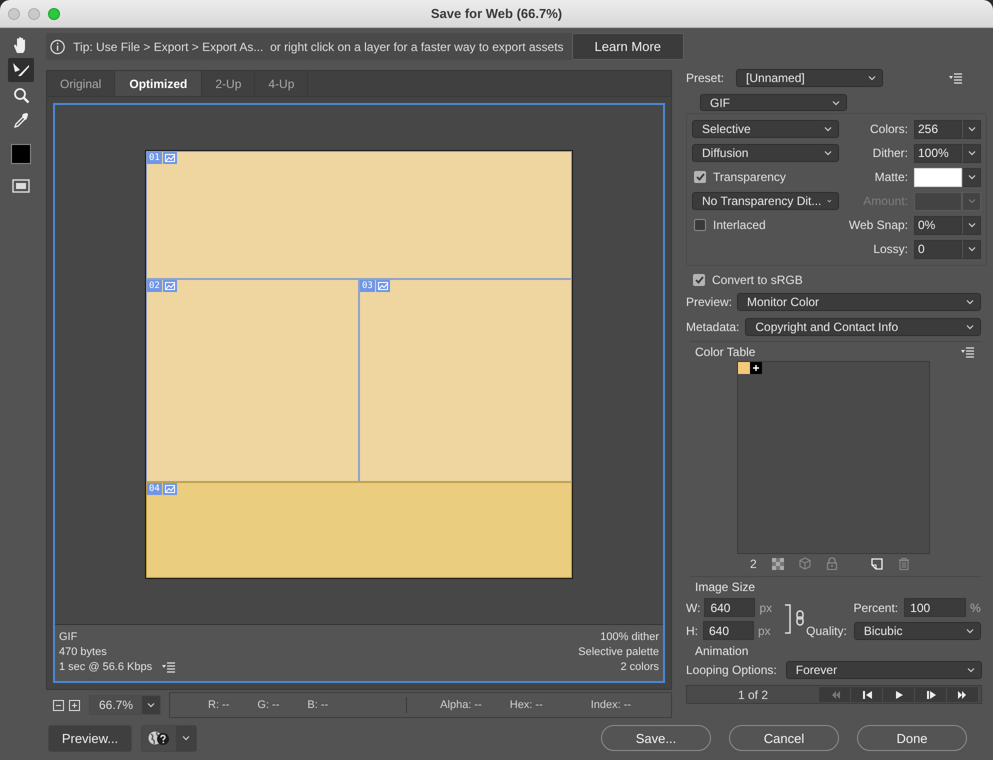 The width and height of the screenshot is (993, 760). I want to click on zoom-button, so click(54, 14).